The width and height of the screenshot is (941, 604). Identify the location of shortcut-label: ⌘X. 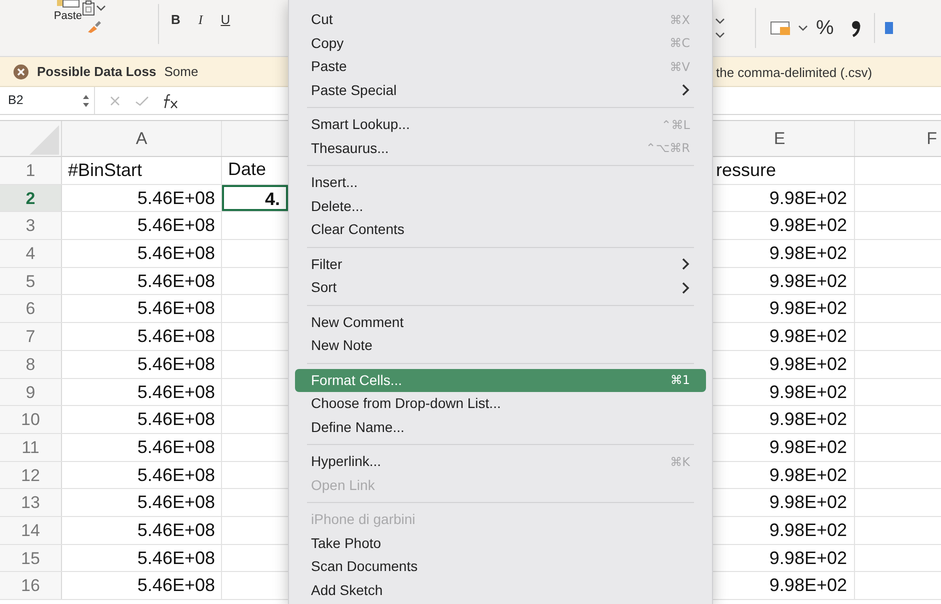
(680, 20).